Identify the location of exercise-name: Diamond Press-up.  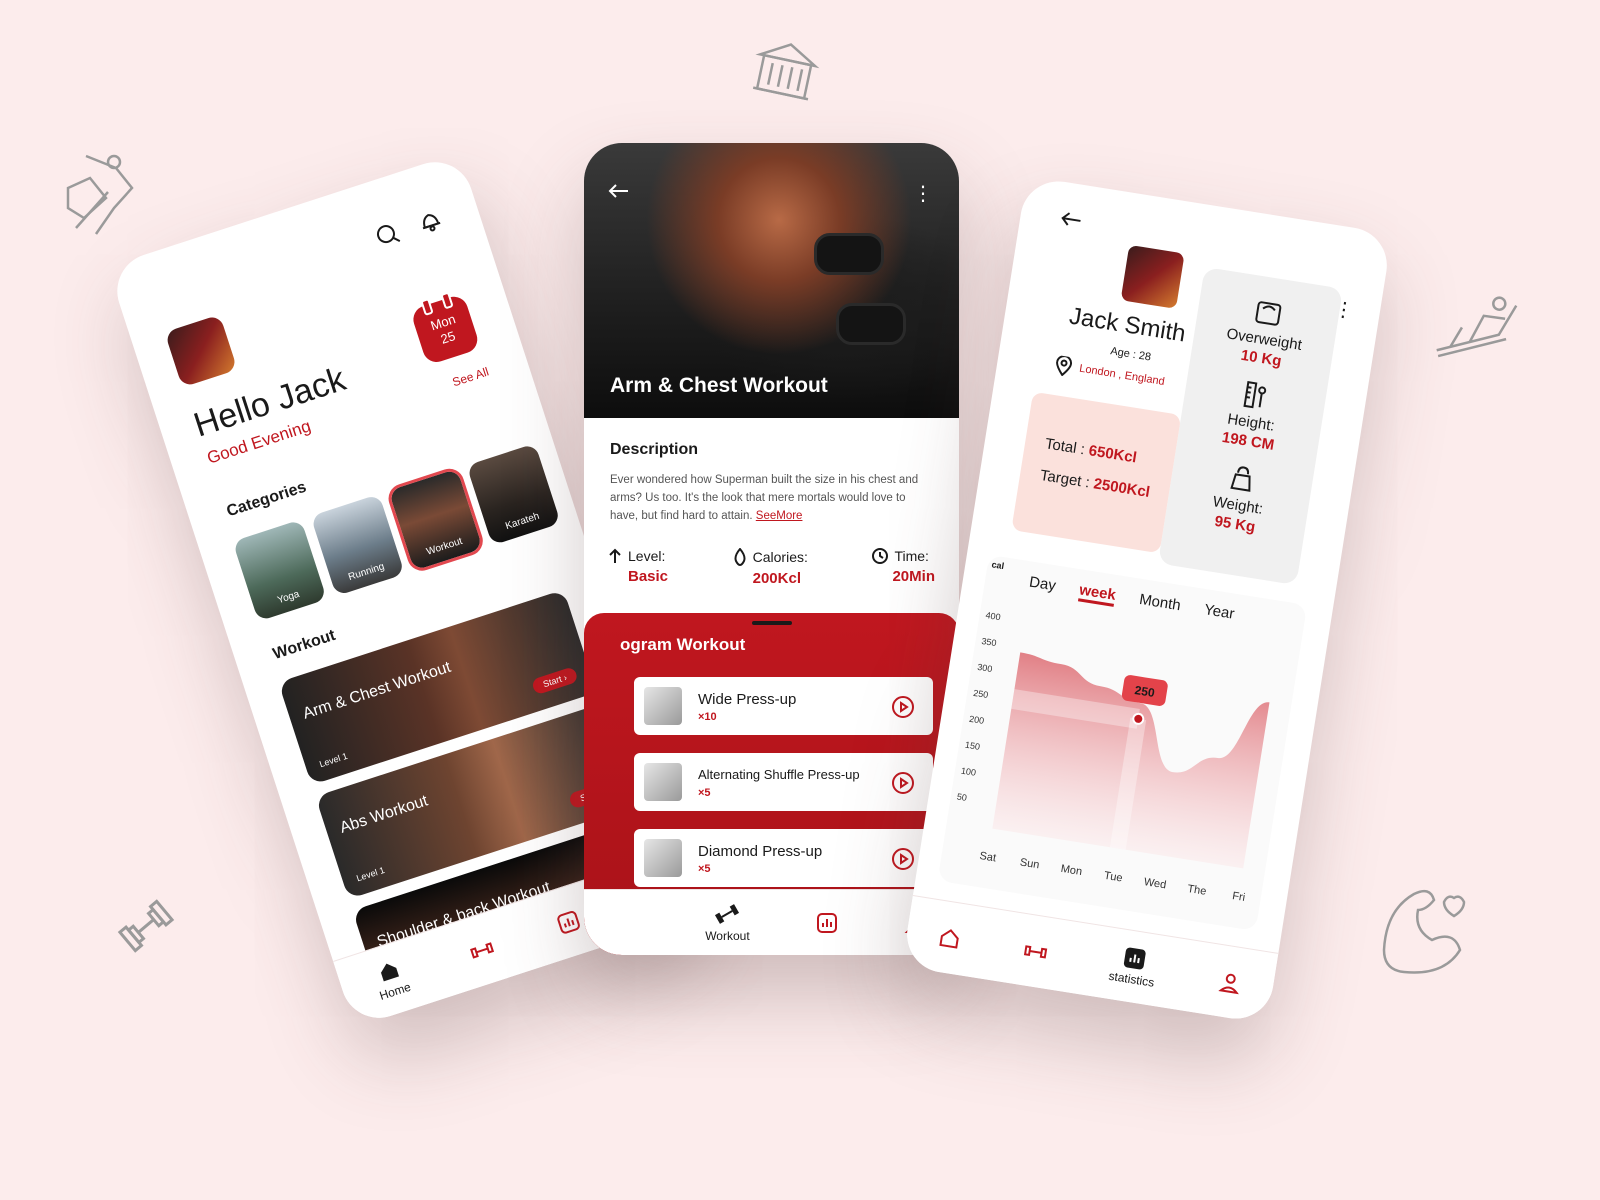
(760, 851).